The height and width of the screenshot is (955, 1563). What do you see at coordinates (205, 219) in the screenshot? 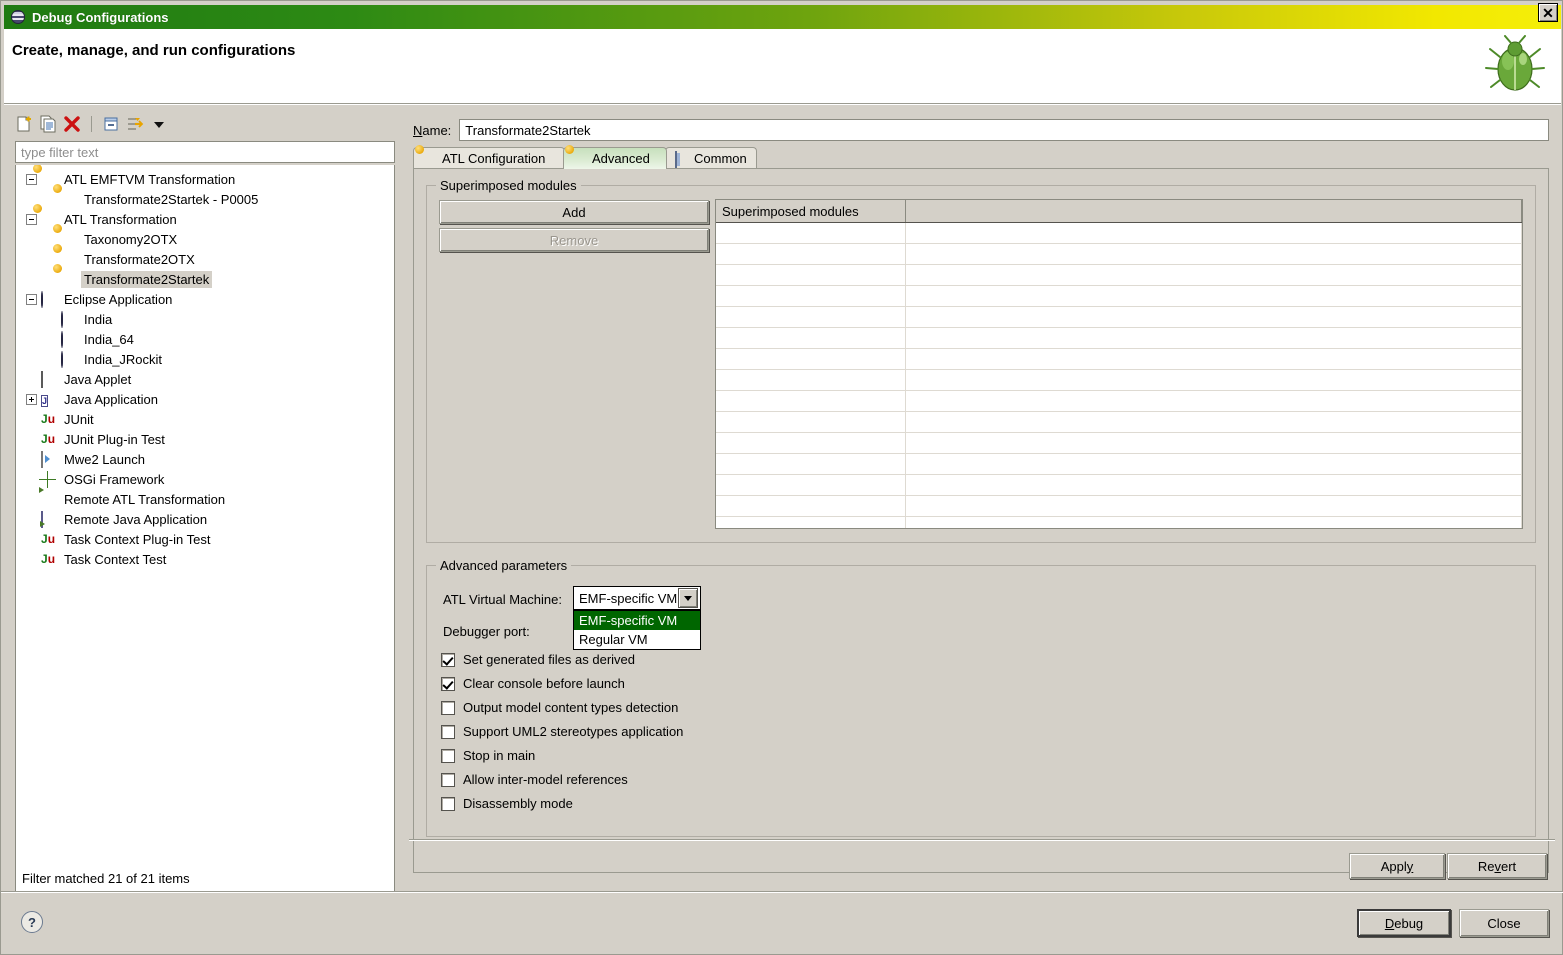
I see `tree-item: ATL Transformation` at bounding box center [205, 219].